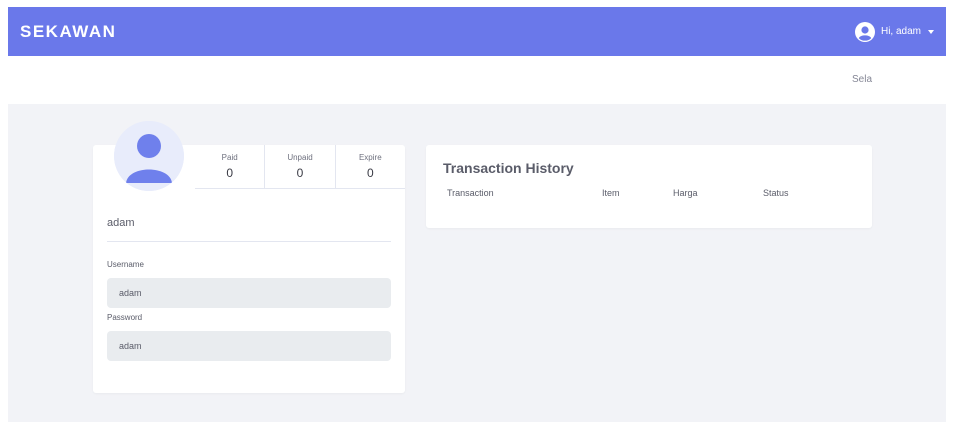  I want to click on username-field, so click(249, 293).